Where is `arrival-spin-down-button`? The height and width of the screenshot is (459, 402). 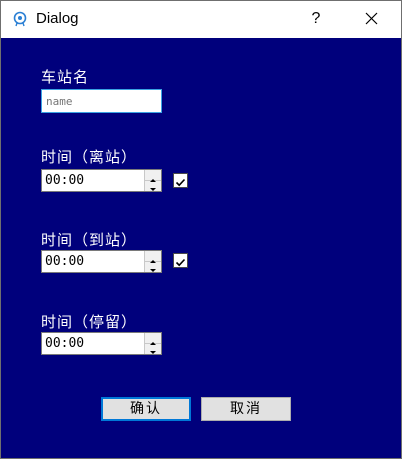
arrival-spin-down-button is located at coordinates (153, 266).